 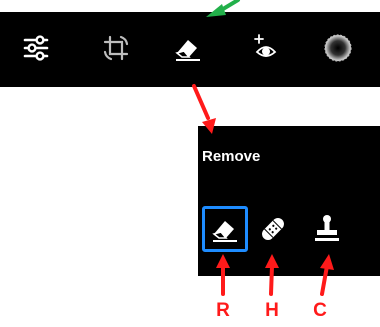 I want to click on eraser-tool-button, so click(x=225, y=229).